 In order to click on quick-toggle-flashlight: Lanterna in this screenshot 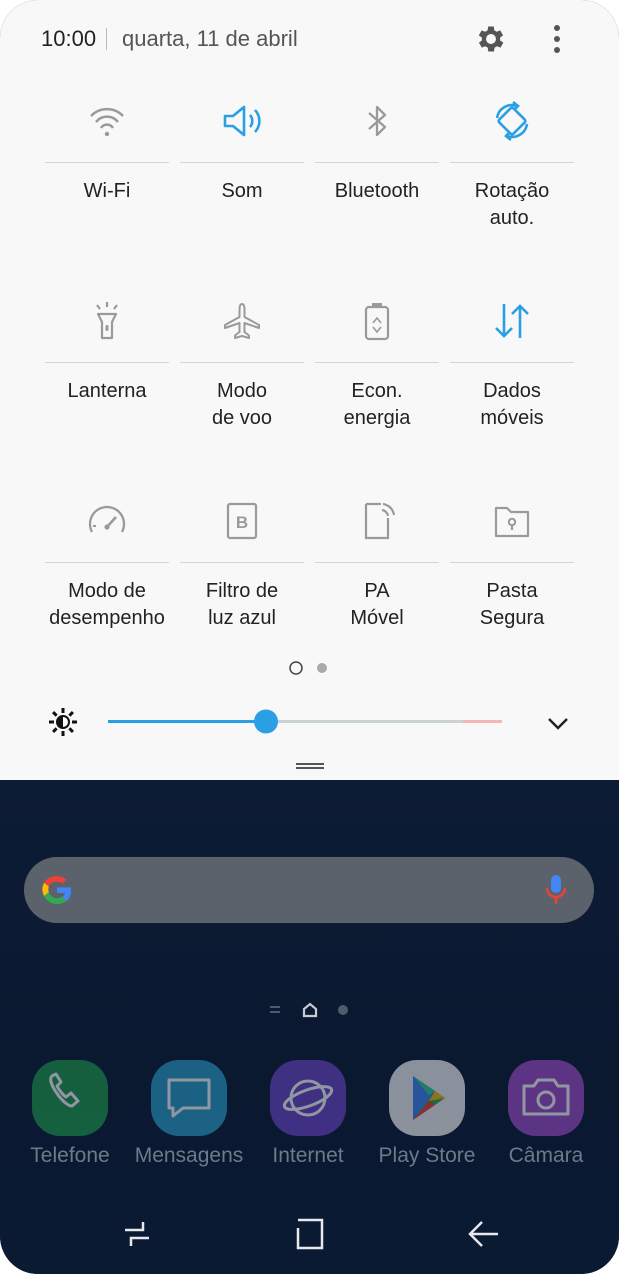, I will do `click(107, 377)`.